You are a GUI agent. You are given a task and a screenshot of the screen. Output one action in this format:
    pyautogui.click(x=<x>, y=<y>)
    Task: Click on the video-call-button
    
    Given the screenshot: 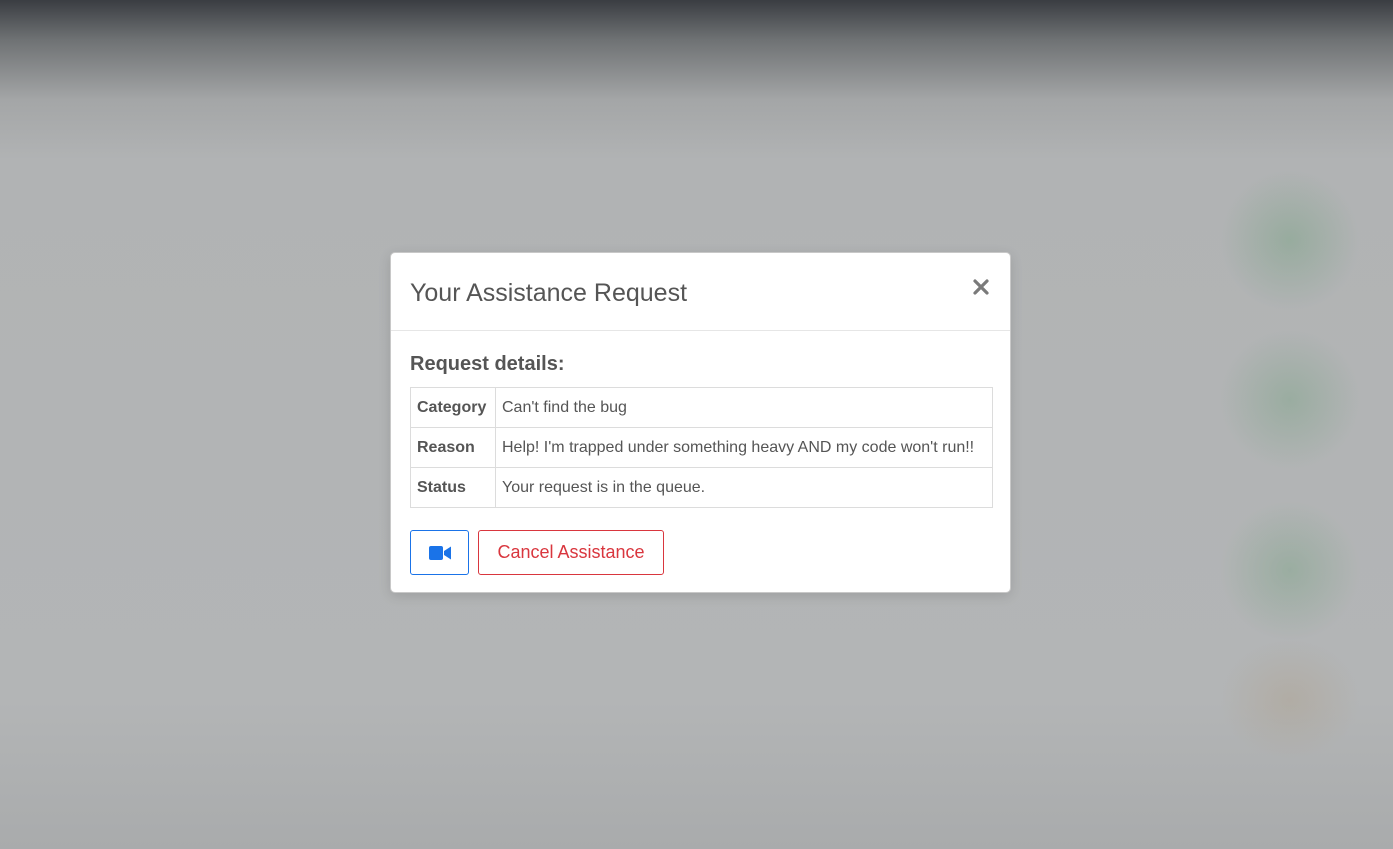 What is the action you would take?
    pyautogui.click(x=439, y=552)
    